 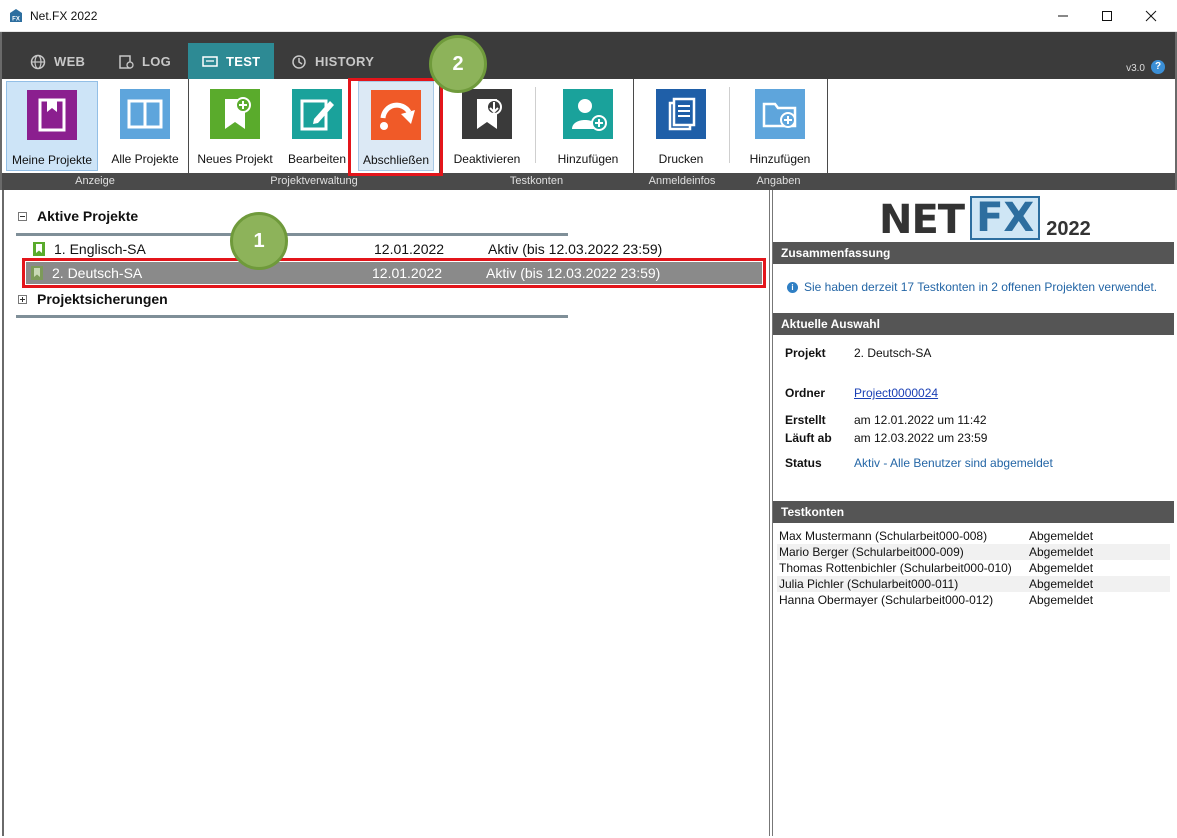 I want to click on status-value: Aktiv - Alle Benutzer sind abgemeldet, so click(x=953, y=463).